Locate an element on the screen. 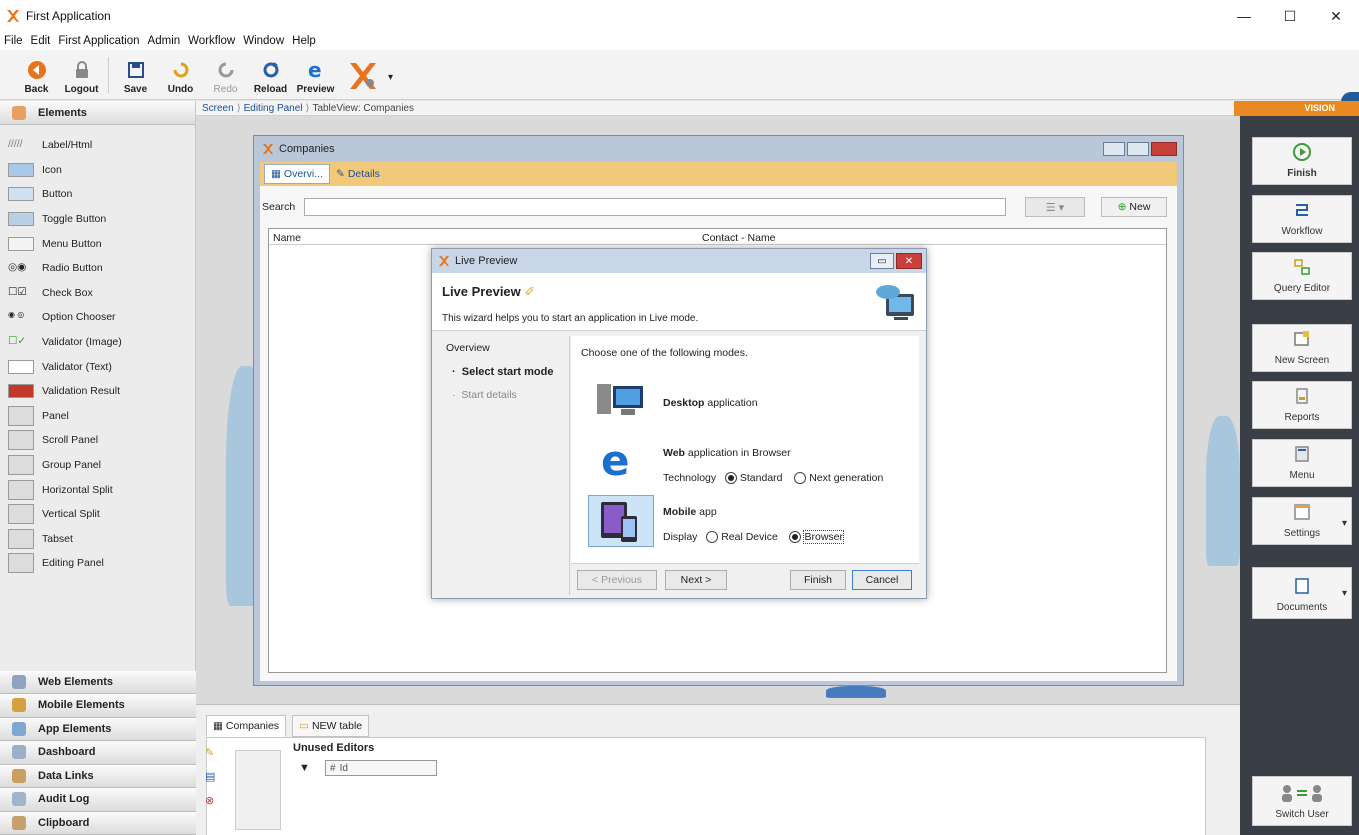  desktop-application-option: Desktop application is located at coordinates (710, 403).